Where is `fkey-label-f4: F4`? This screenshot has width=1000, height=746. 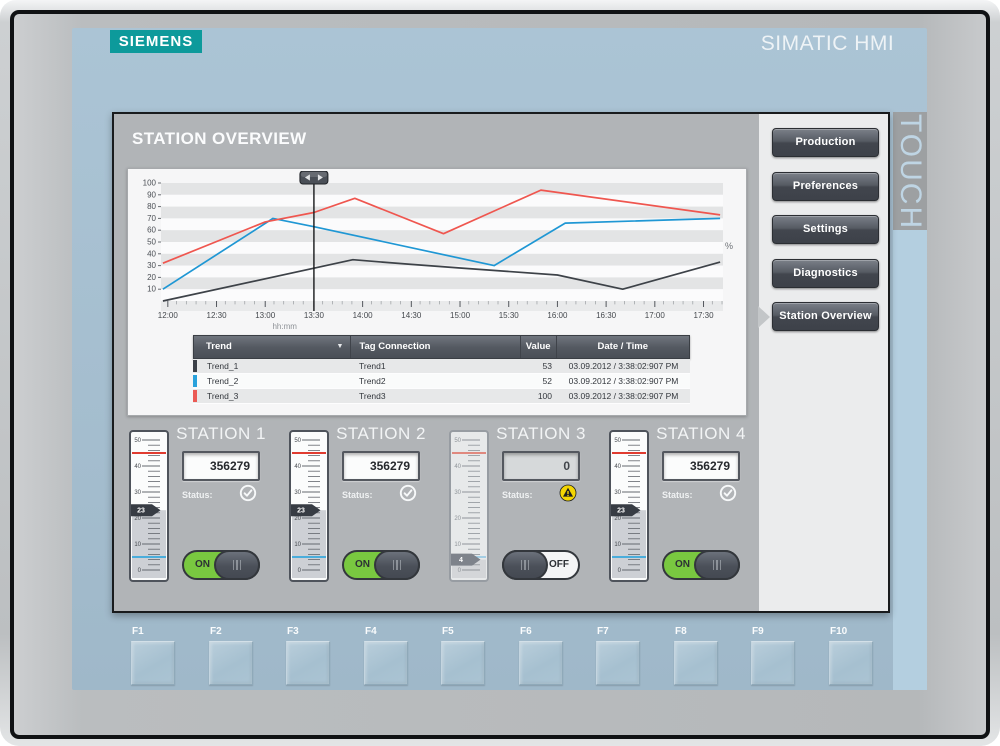
fkey-label-f4: F4 is located at coordinates (371, 631).